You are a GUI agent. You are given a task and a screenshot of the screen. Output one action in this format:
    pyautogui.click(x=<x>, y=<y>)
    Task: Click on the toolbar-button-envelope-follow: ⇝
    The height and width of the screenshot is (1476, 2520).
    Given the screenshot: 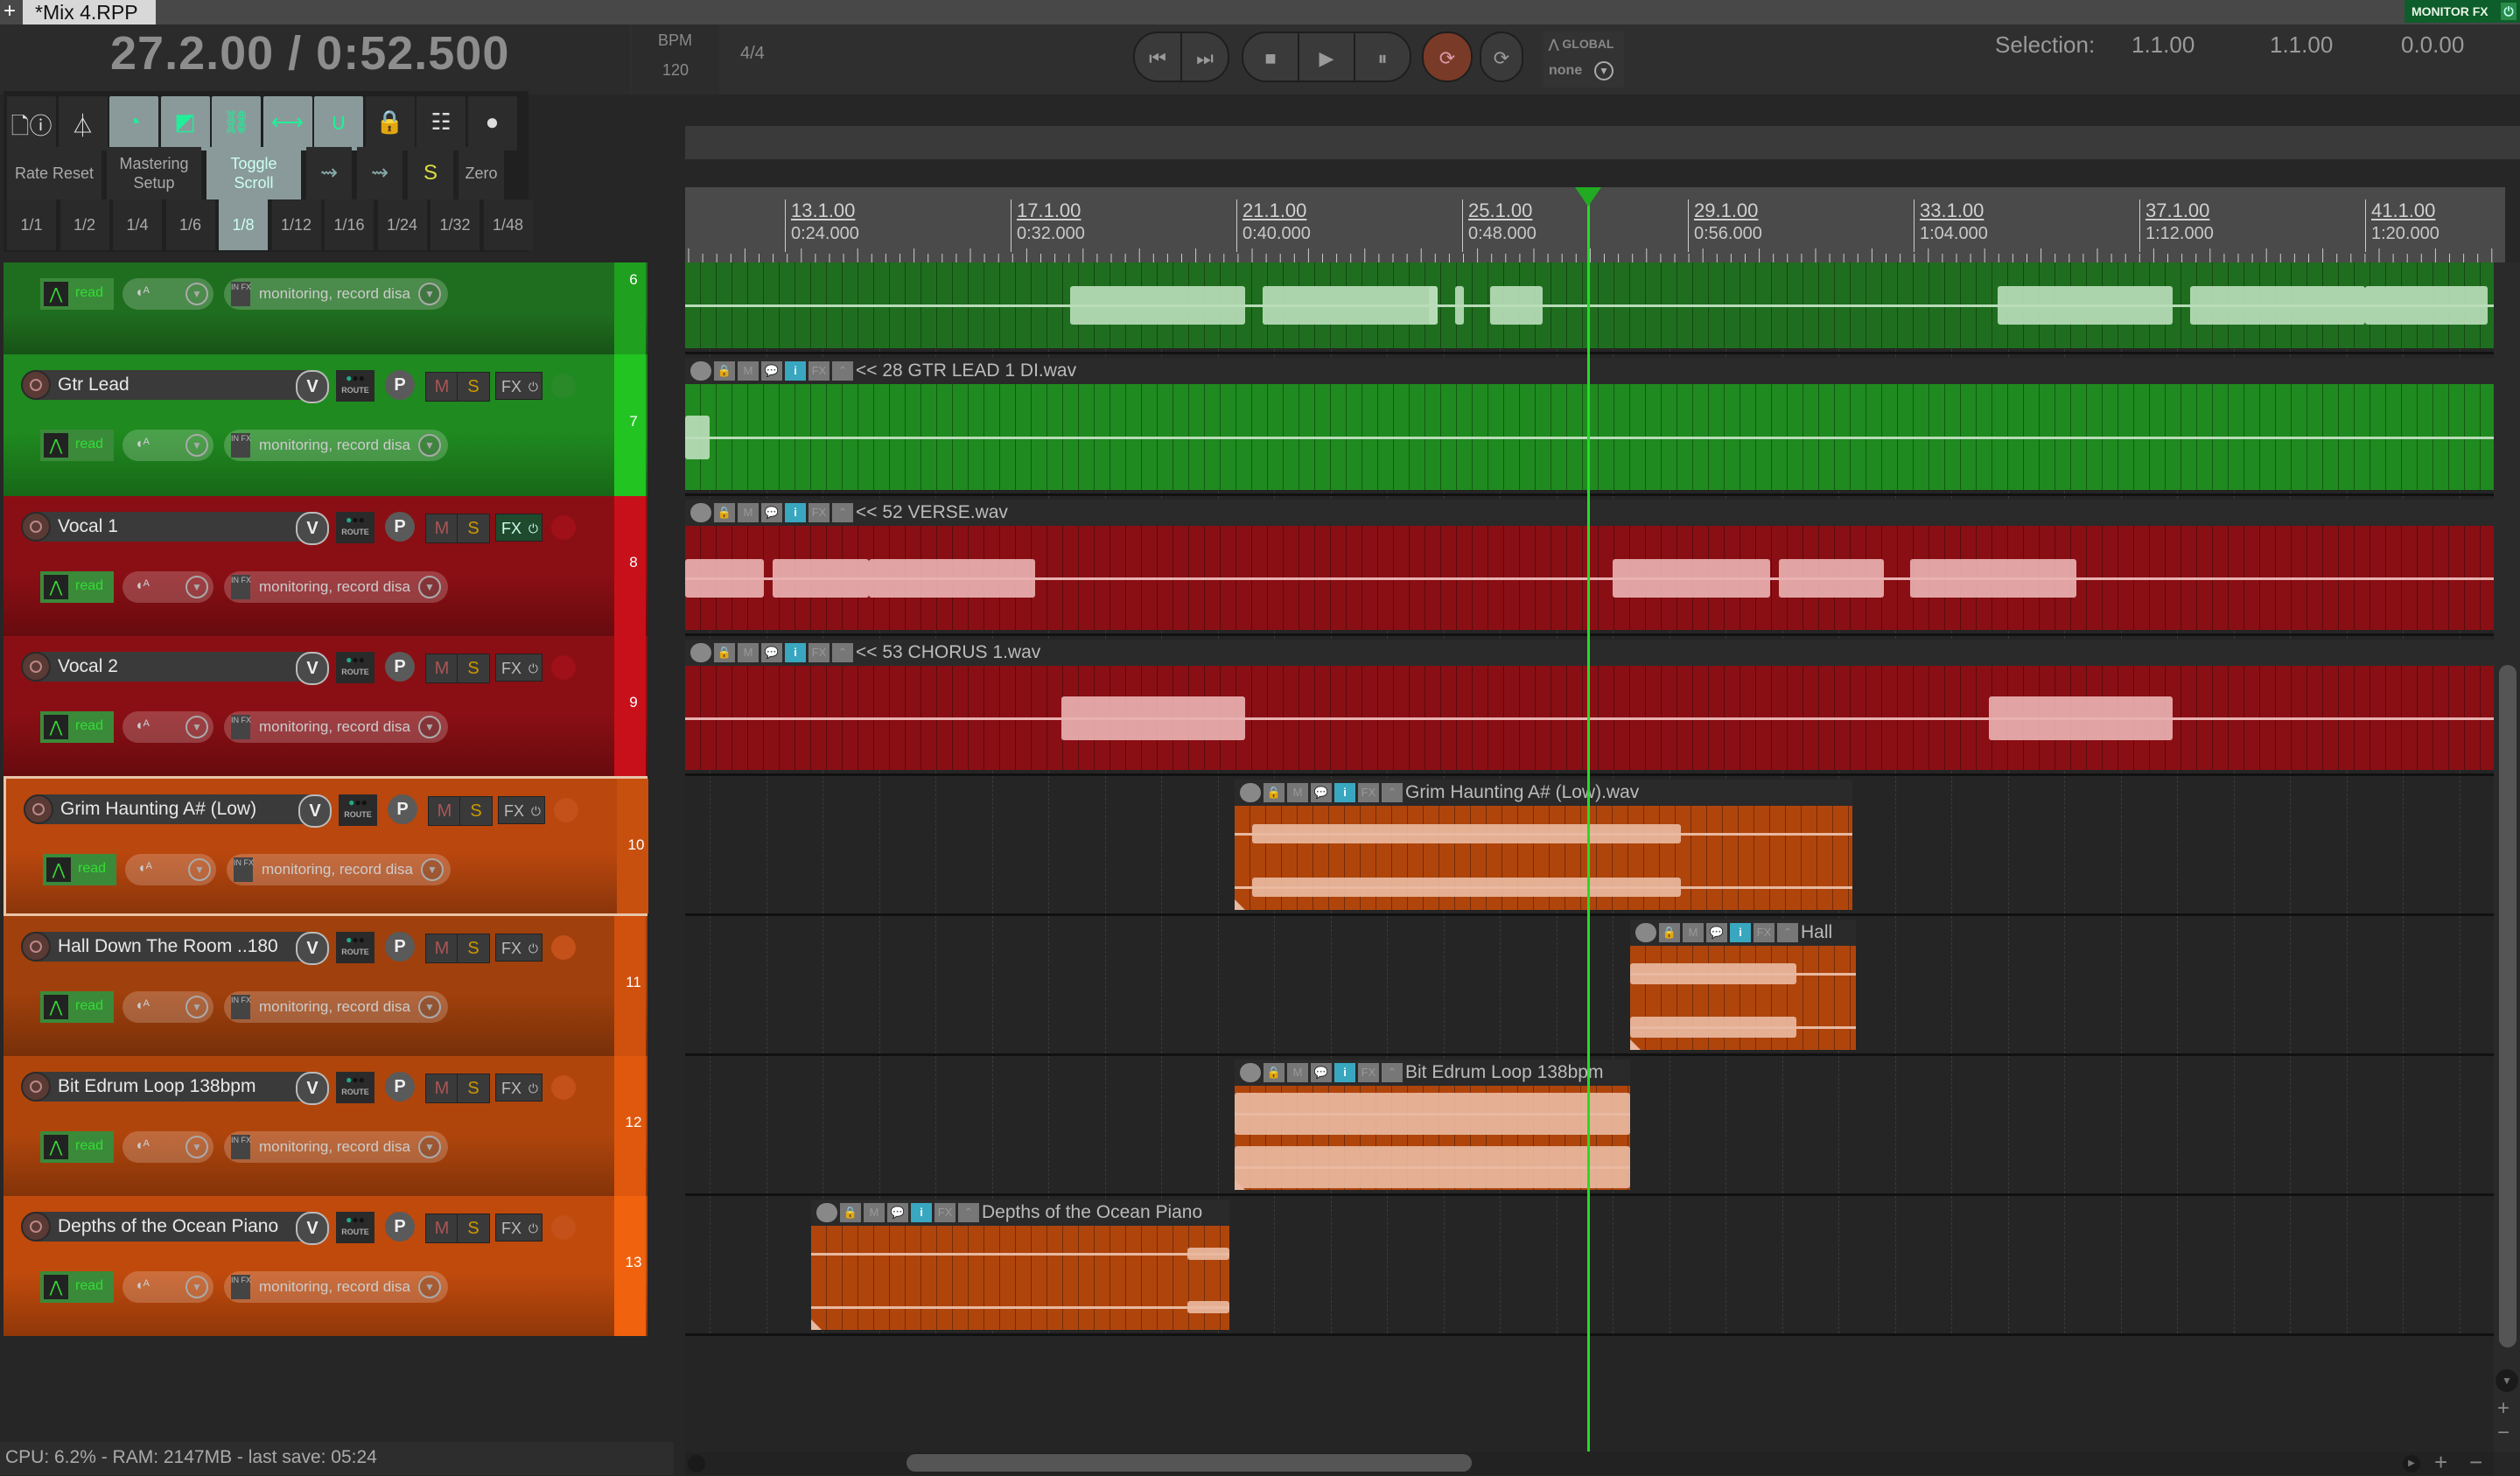 What is the action you would take?
    pyautogui.click(x=329, y=173)
    